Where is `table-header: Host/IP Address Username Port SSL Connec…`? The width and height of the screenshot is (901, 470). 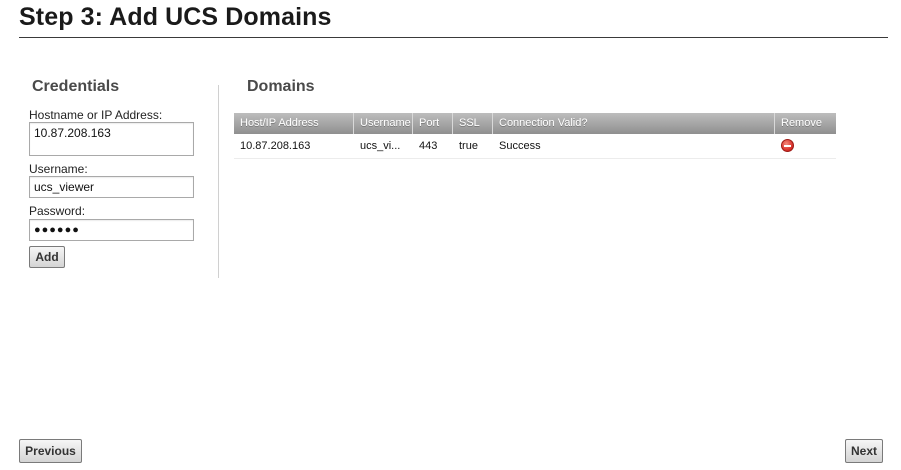
table-header: Host/IP Address Username Port SSL Connec… is located at coordinates (535, 123).